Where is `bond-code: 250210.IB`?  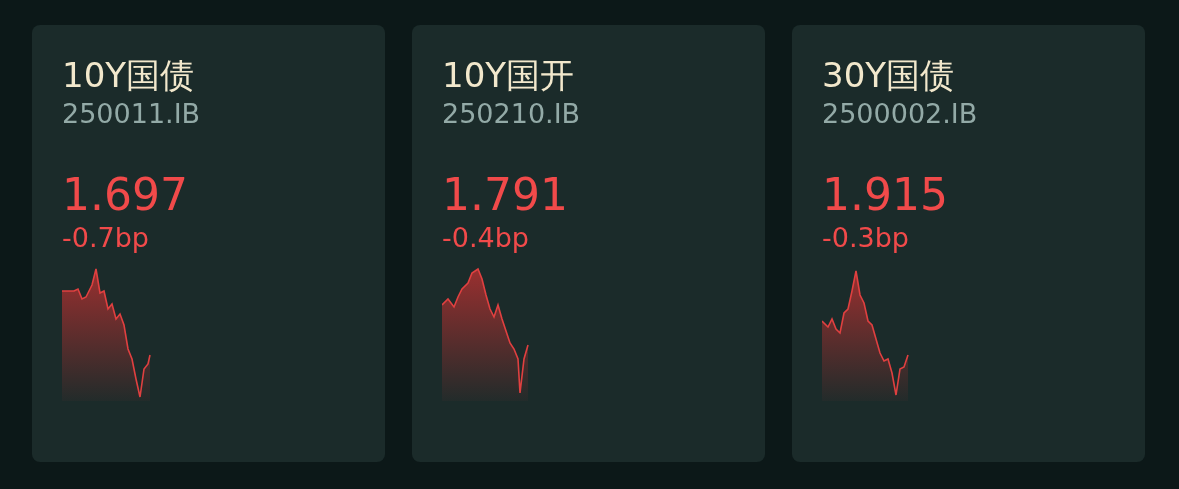
bond-code: 250210.IB is located at coordinates (511, 114).